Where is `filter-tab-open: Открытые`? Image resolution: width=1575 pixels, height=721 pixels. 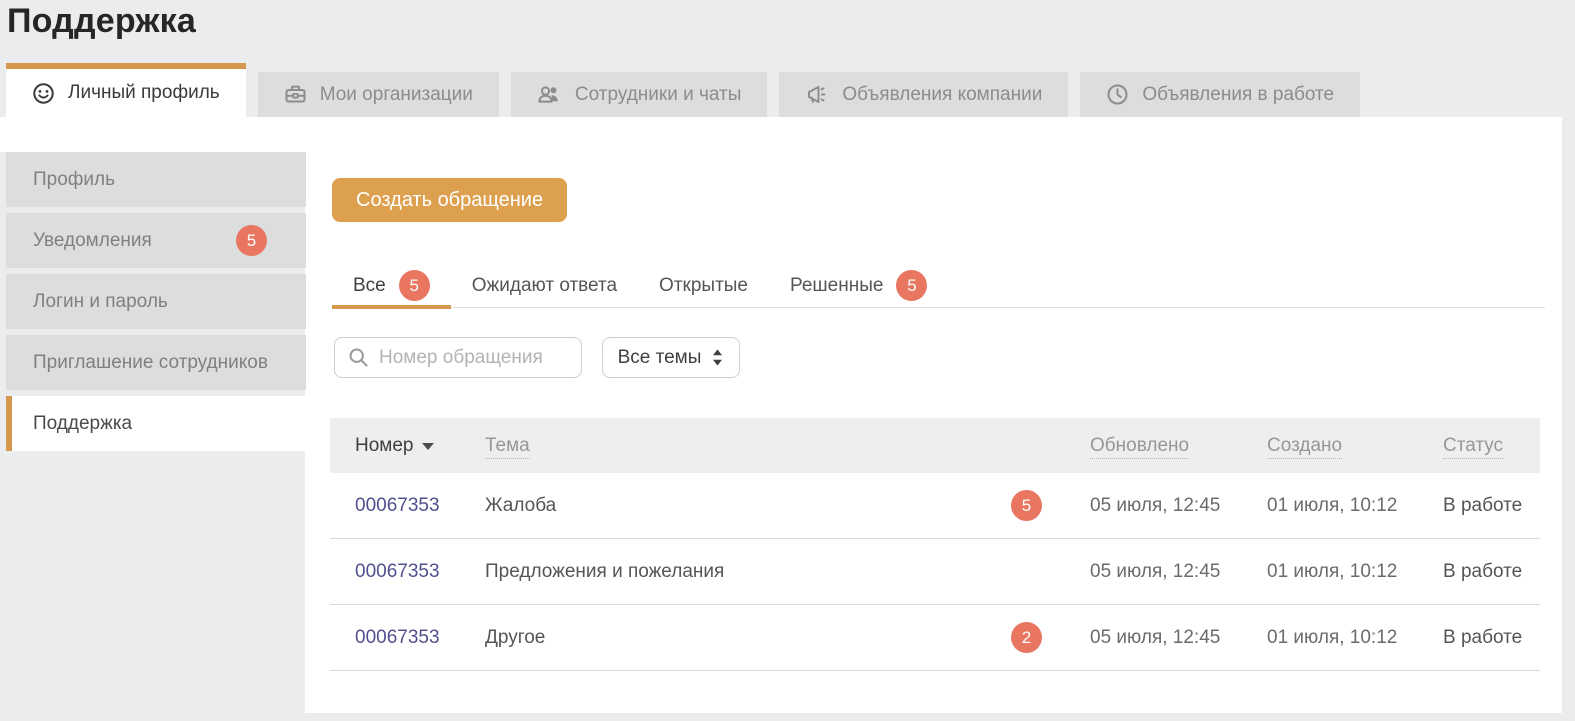 filter-tab-open: Открытые is located at coordinates (703, 285).